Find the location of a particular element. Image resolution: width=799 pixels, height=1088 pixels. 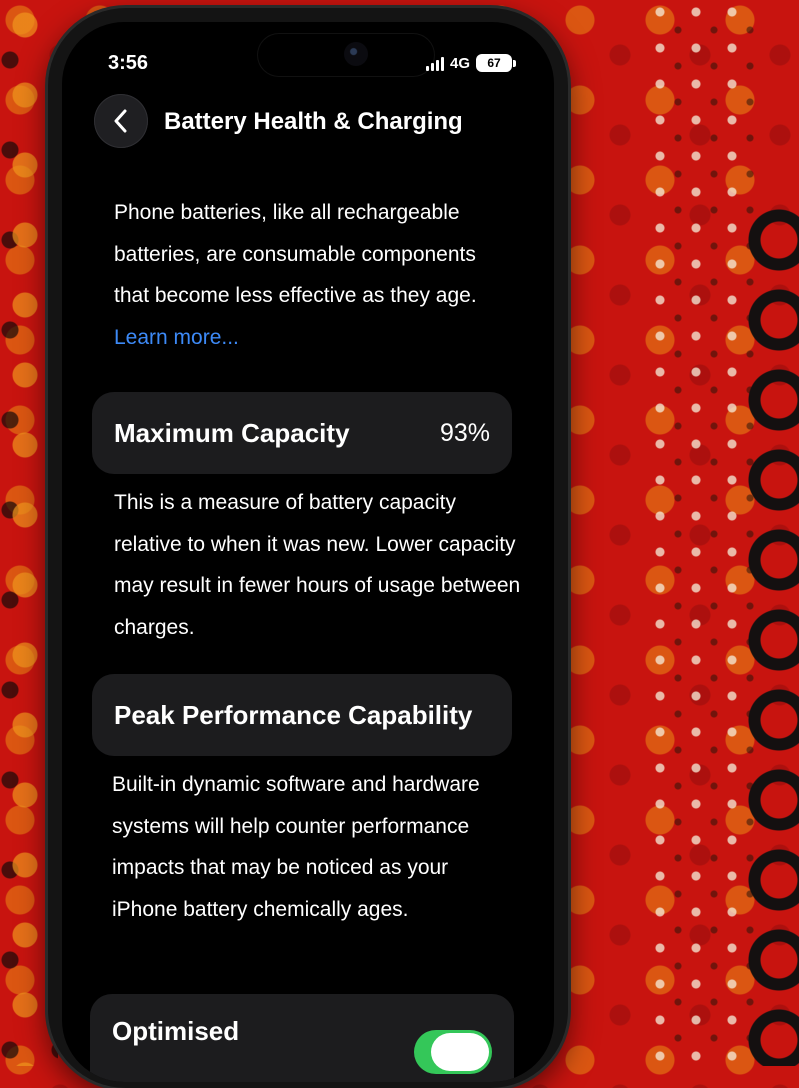

battery-tip is located at coordinates (515, 63).